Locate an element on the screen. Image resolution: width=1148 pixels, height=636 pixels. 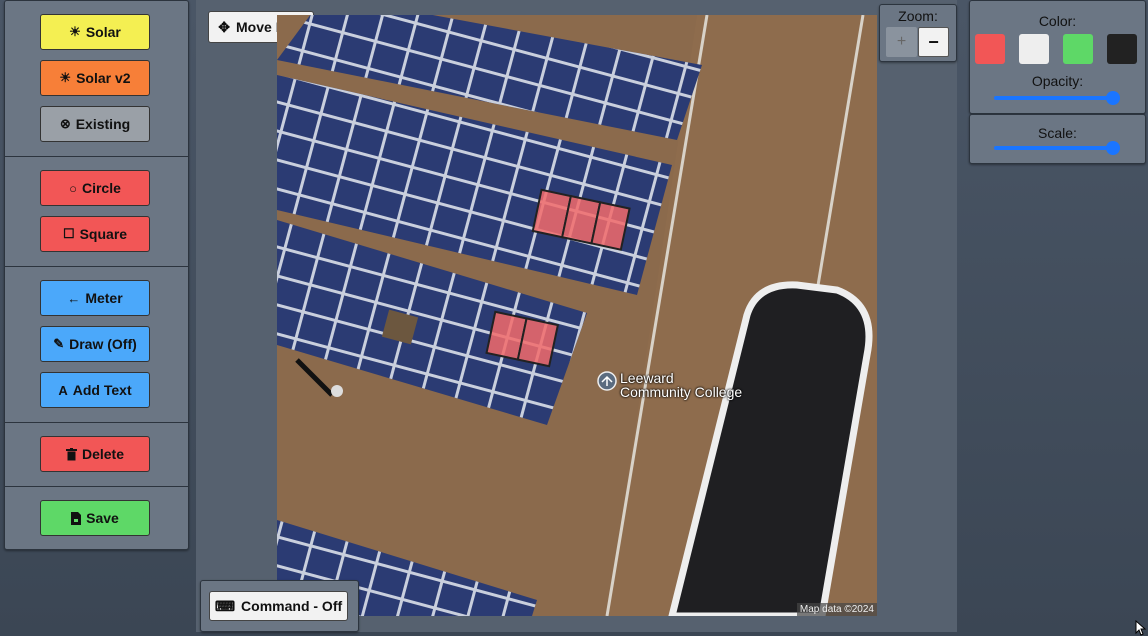
place-label-line1: Leeward is located at coordinates (647, 378).